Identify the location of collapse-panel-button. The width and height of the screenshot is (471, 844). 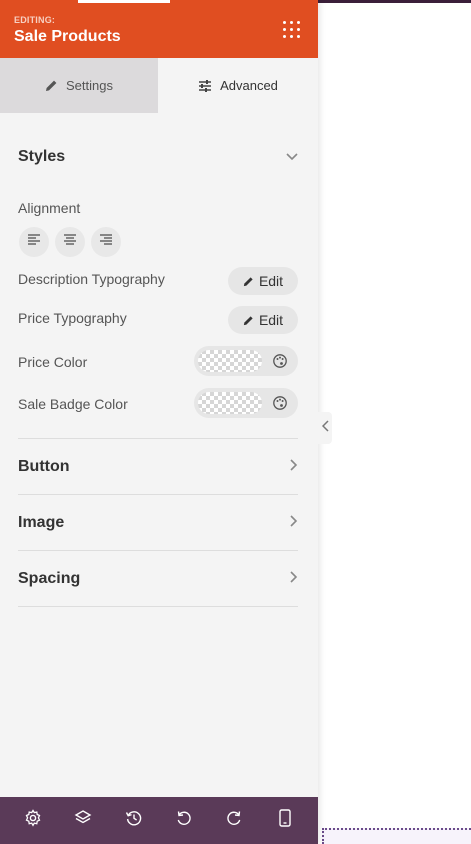
(325, 428).